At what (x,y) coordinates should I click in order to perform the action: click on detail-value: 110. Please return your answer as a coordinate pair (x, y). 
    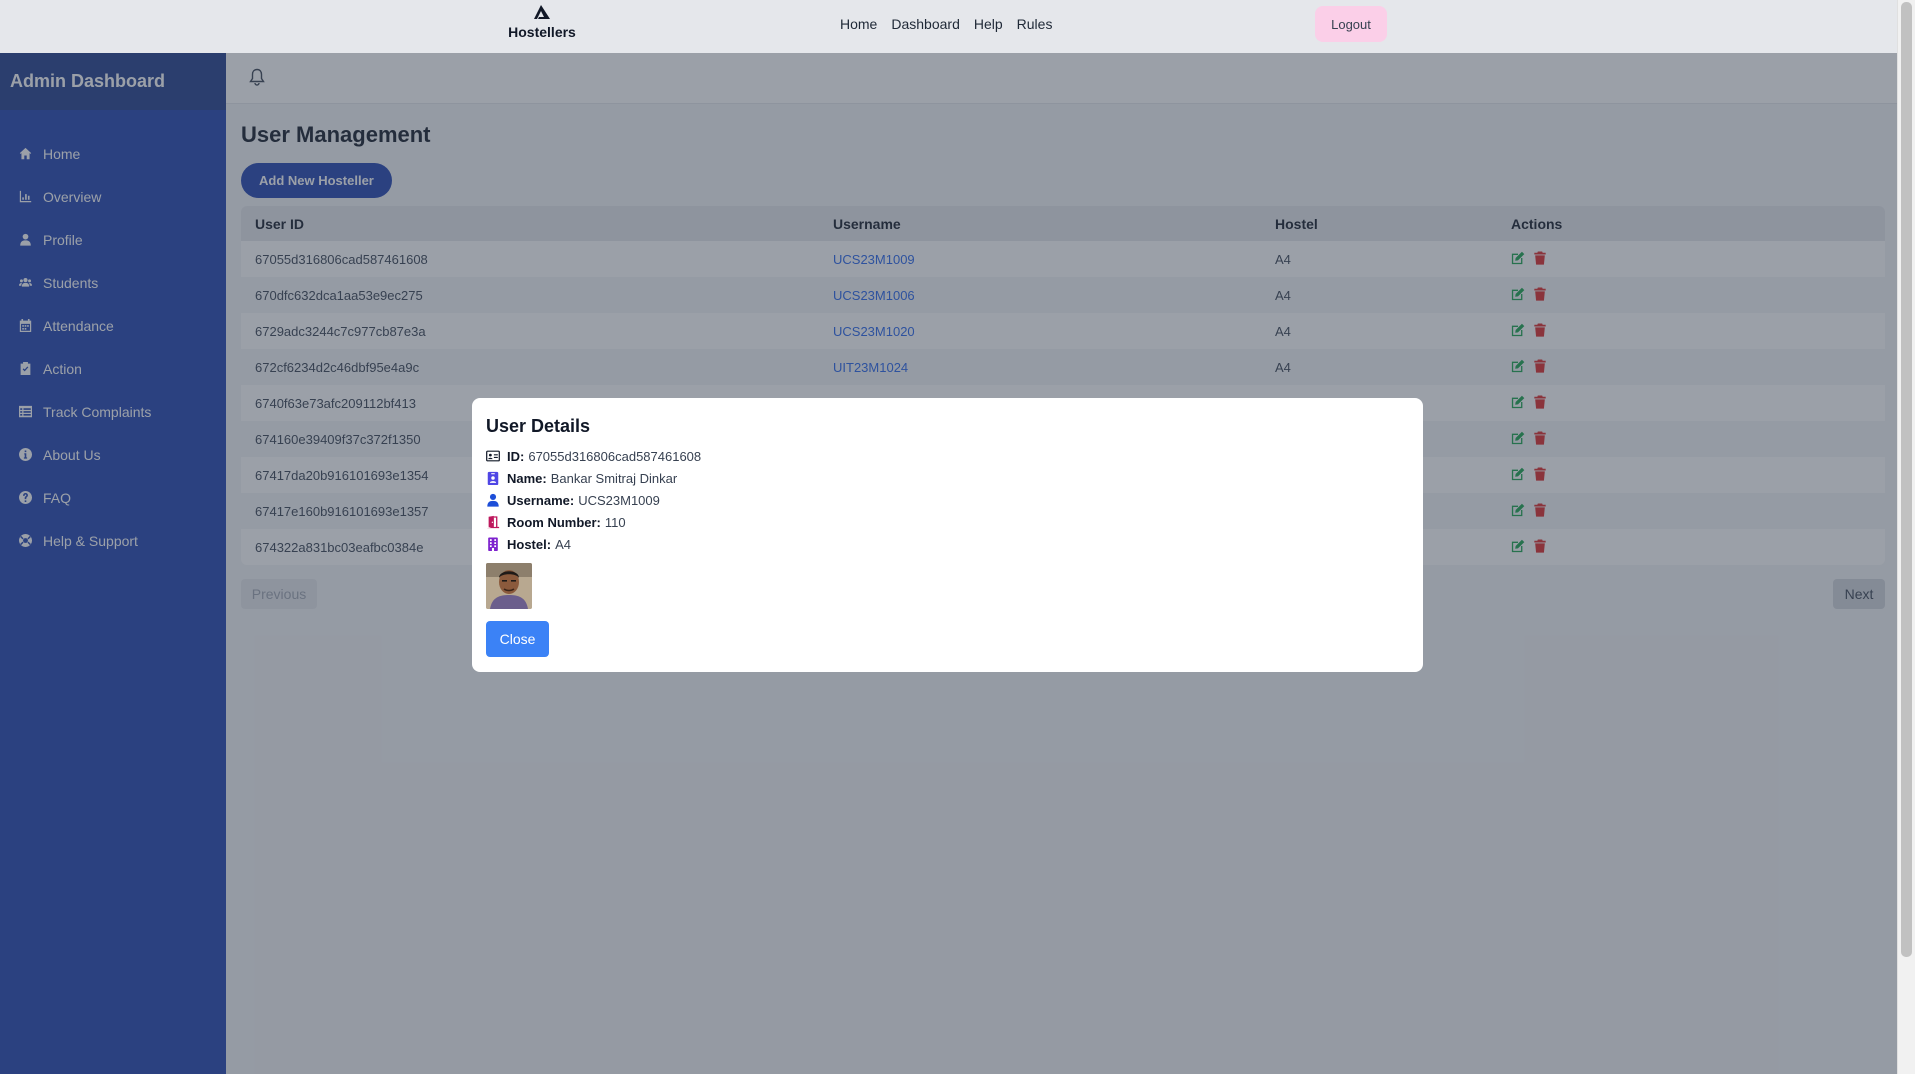
    Looking at the image, I should click on (615, 522).